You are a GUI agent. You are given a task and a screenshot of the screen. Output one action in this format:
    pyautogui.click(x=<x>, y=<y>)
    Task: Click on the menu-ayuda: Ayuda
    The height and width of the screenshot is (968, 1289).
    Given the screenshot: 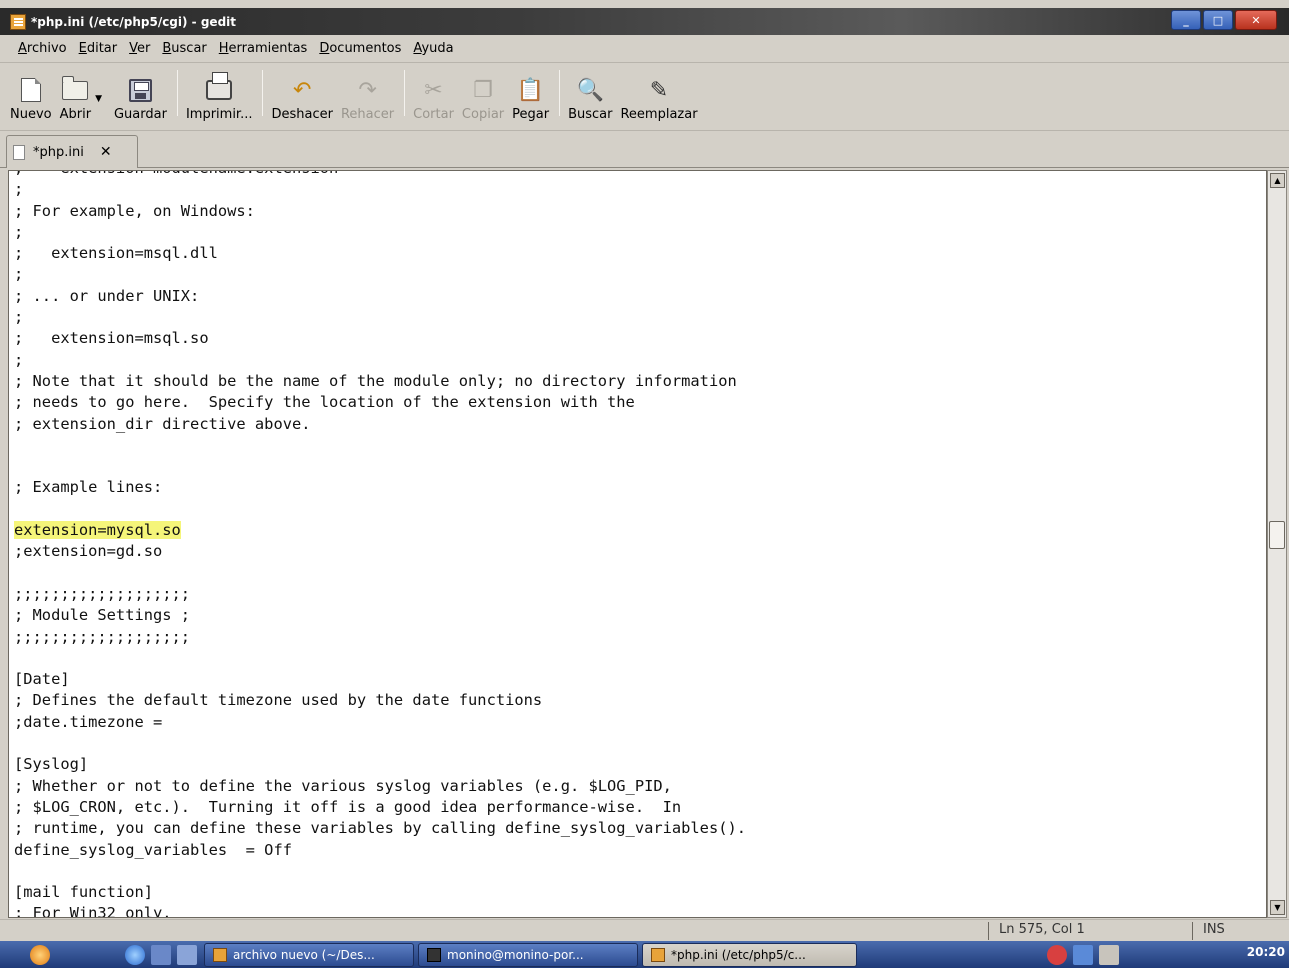 What is the action you would take?
    pyautogui.click(x=433, y=48)
    